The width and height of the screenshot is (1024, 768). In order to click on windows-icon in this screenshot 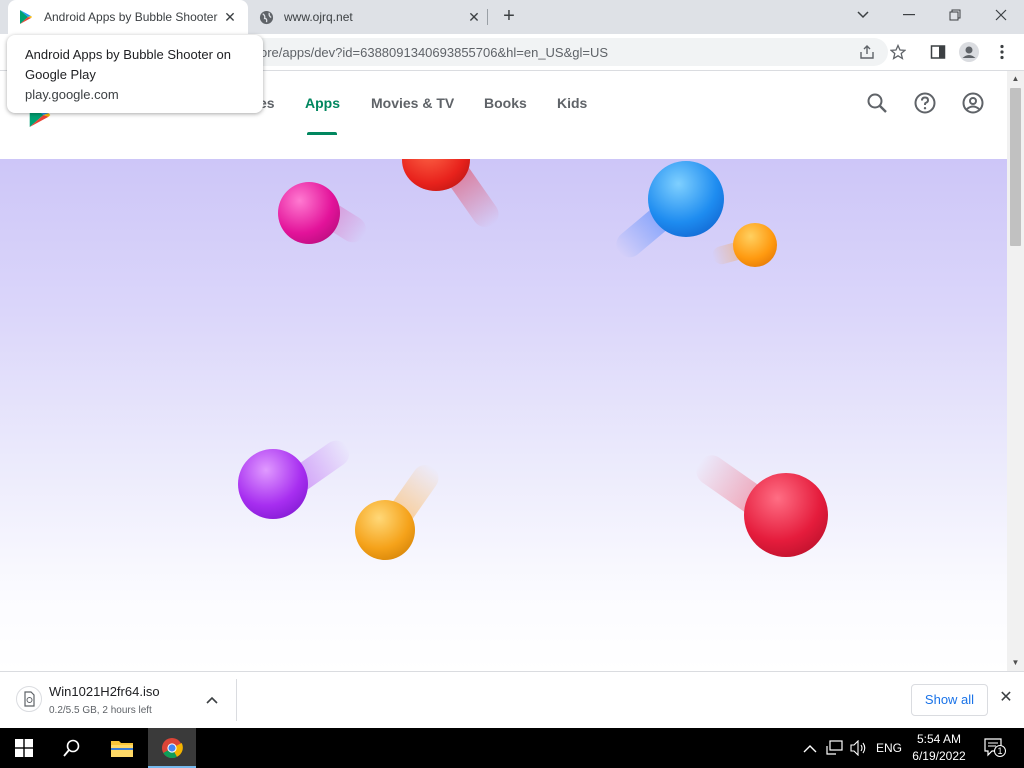, I will do `click(24, 748)`.